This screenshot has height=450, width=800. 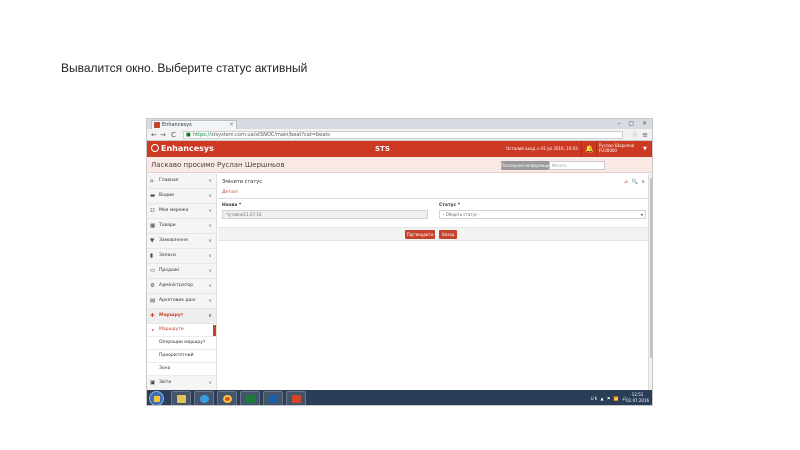 I want to click on excel-icon, so click(x=250, y=399).